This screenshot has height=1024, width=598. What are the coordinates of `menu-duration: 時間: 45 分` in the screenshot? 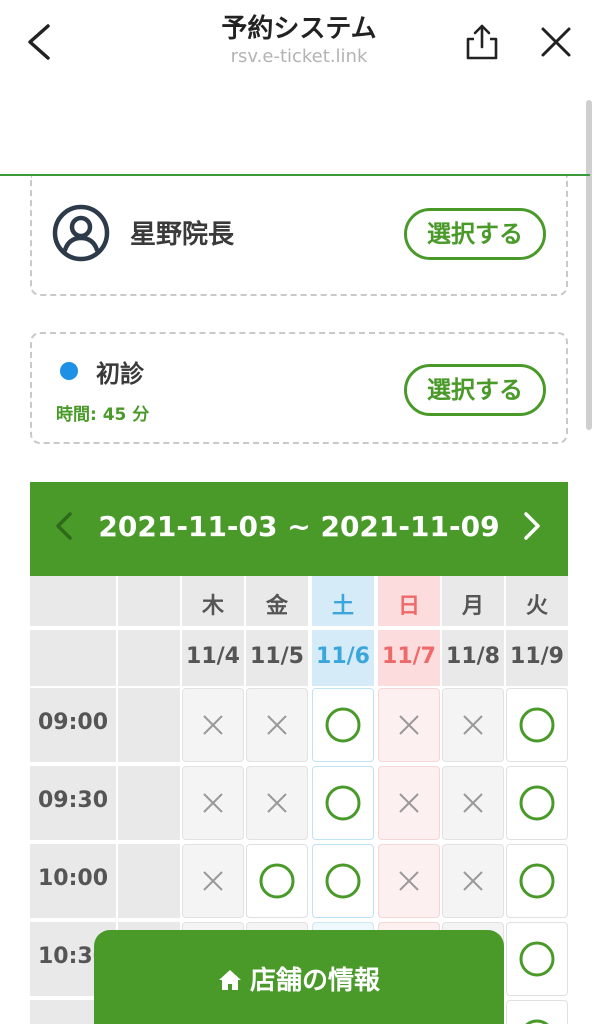 It's located at (103, 415).